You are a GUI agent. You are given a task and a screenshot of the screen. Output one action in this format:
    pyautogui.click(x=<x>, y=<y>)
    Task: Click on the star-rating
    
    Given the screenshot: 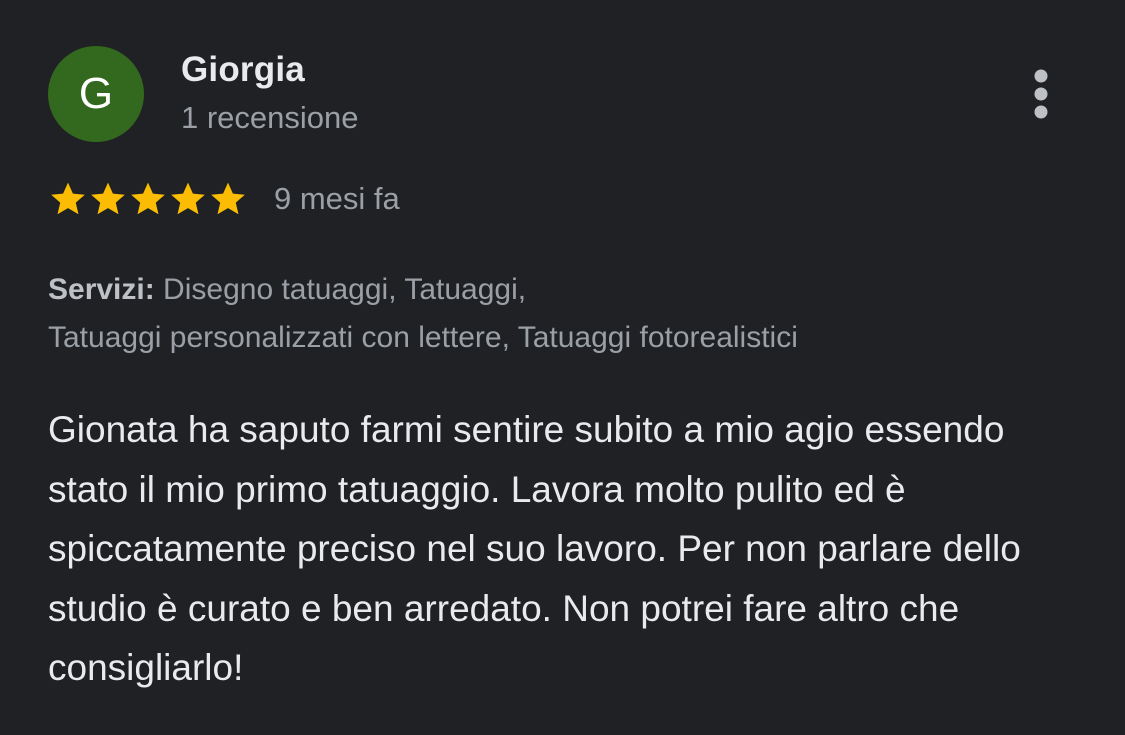 What is the action you would take?
    pyautogui.click(x=148, y=199)
    